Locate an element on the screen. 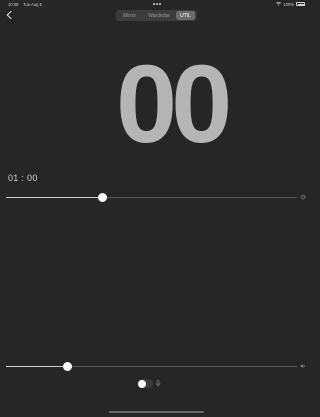 The image size is (320, 417). status-bar: 10:08 Tue Aug 5 100% is located at coordinates (156, 4).